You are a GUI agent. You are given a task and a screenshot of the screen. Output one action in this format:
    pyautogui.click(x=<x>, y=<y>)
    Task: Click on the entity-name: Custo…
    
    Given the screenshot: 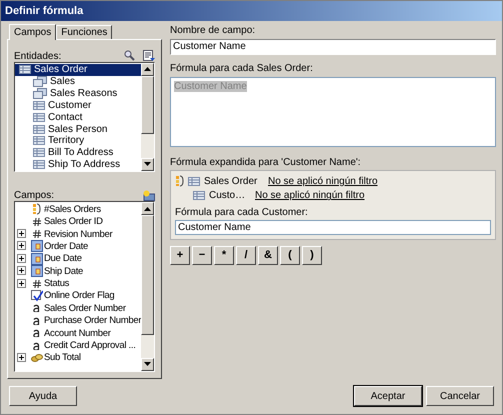 What is the action you would take?
    pyautogui.click(x=227, y=196)
    